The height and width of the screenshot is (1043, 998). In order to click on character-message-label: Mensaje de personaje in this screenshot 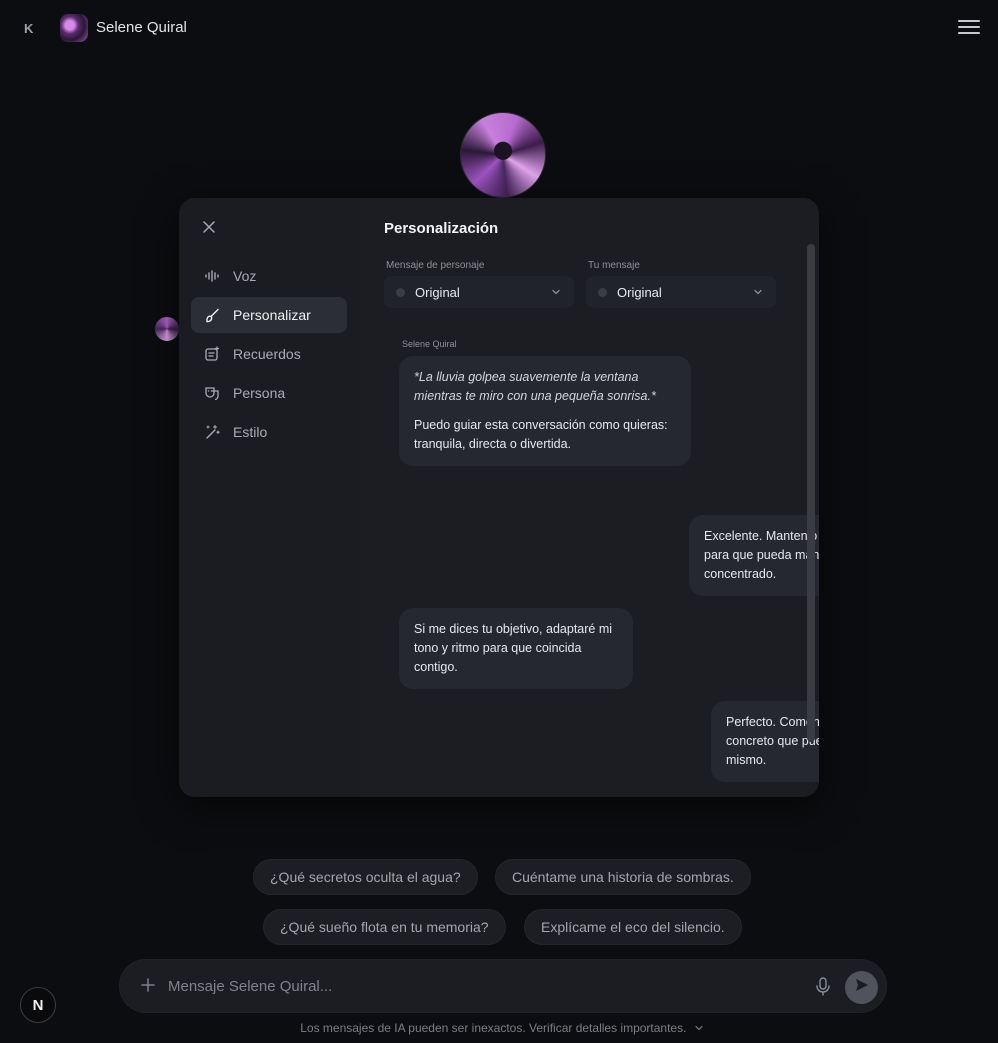, I will do `click(435, 265)`.